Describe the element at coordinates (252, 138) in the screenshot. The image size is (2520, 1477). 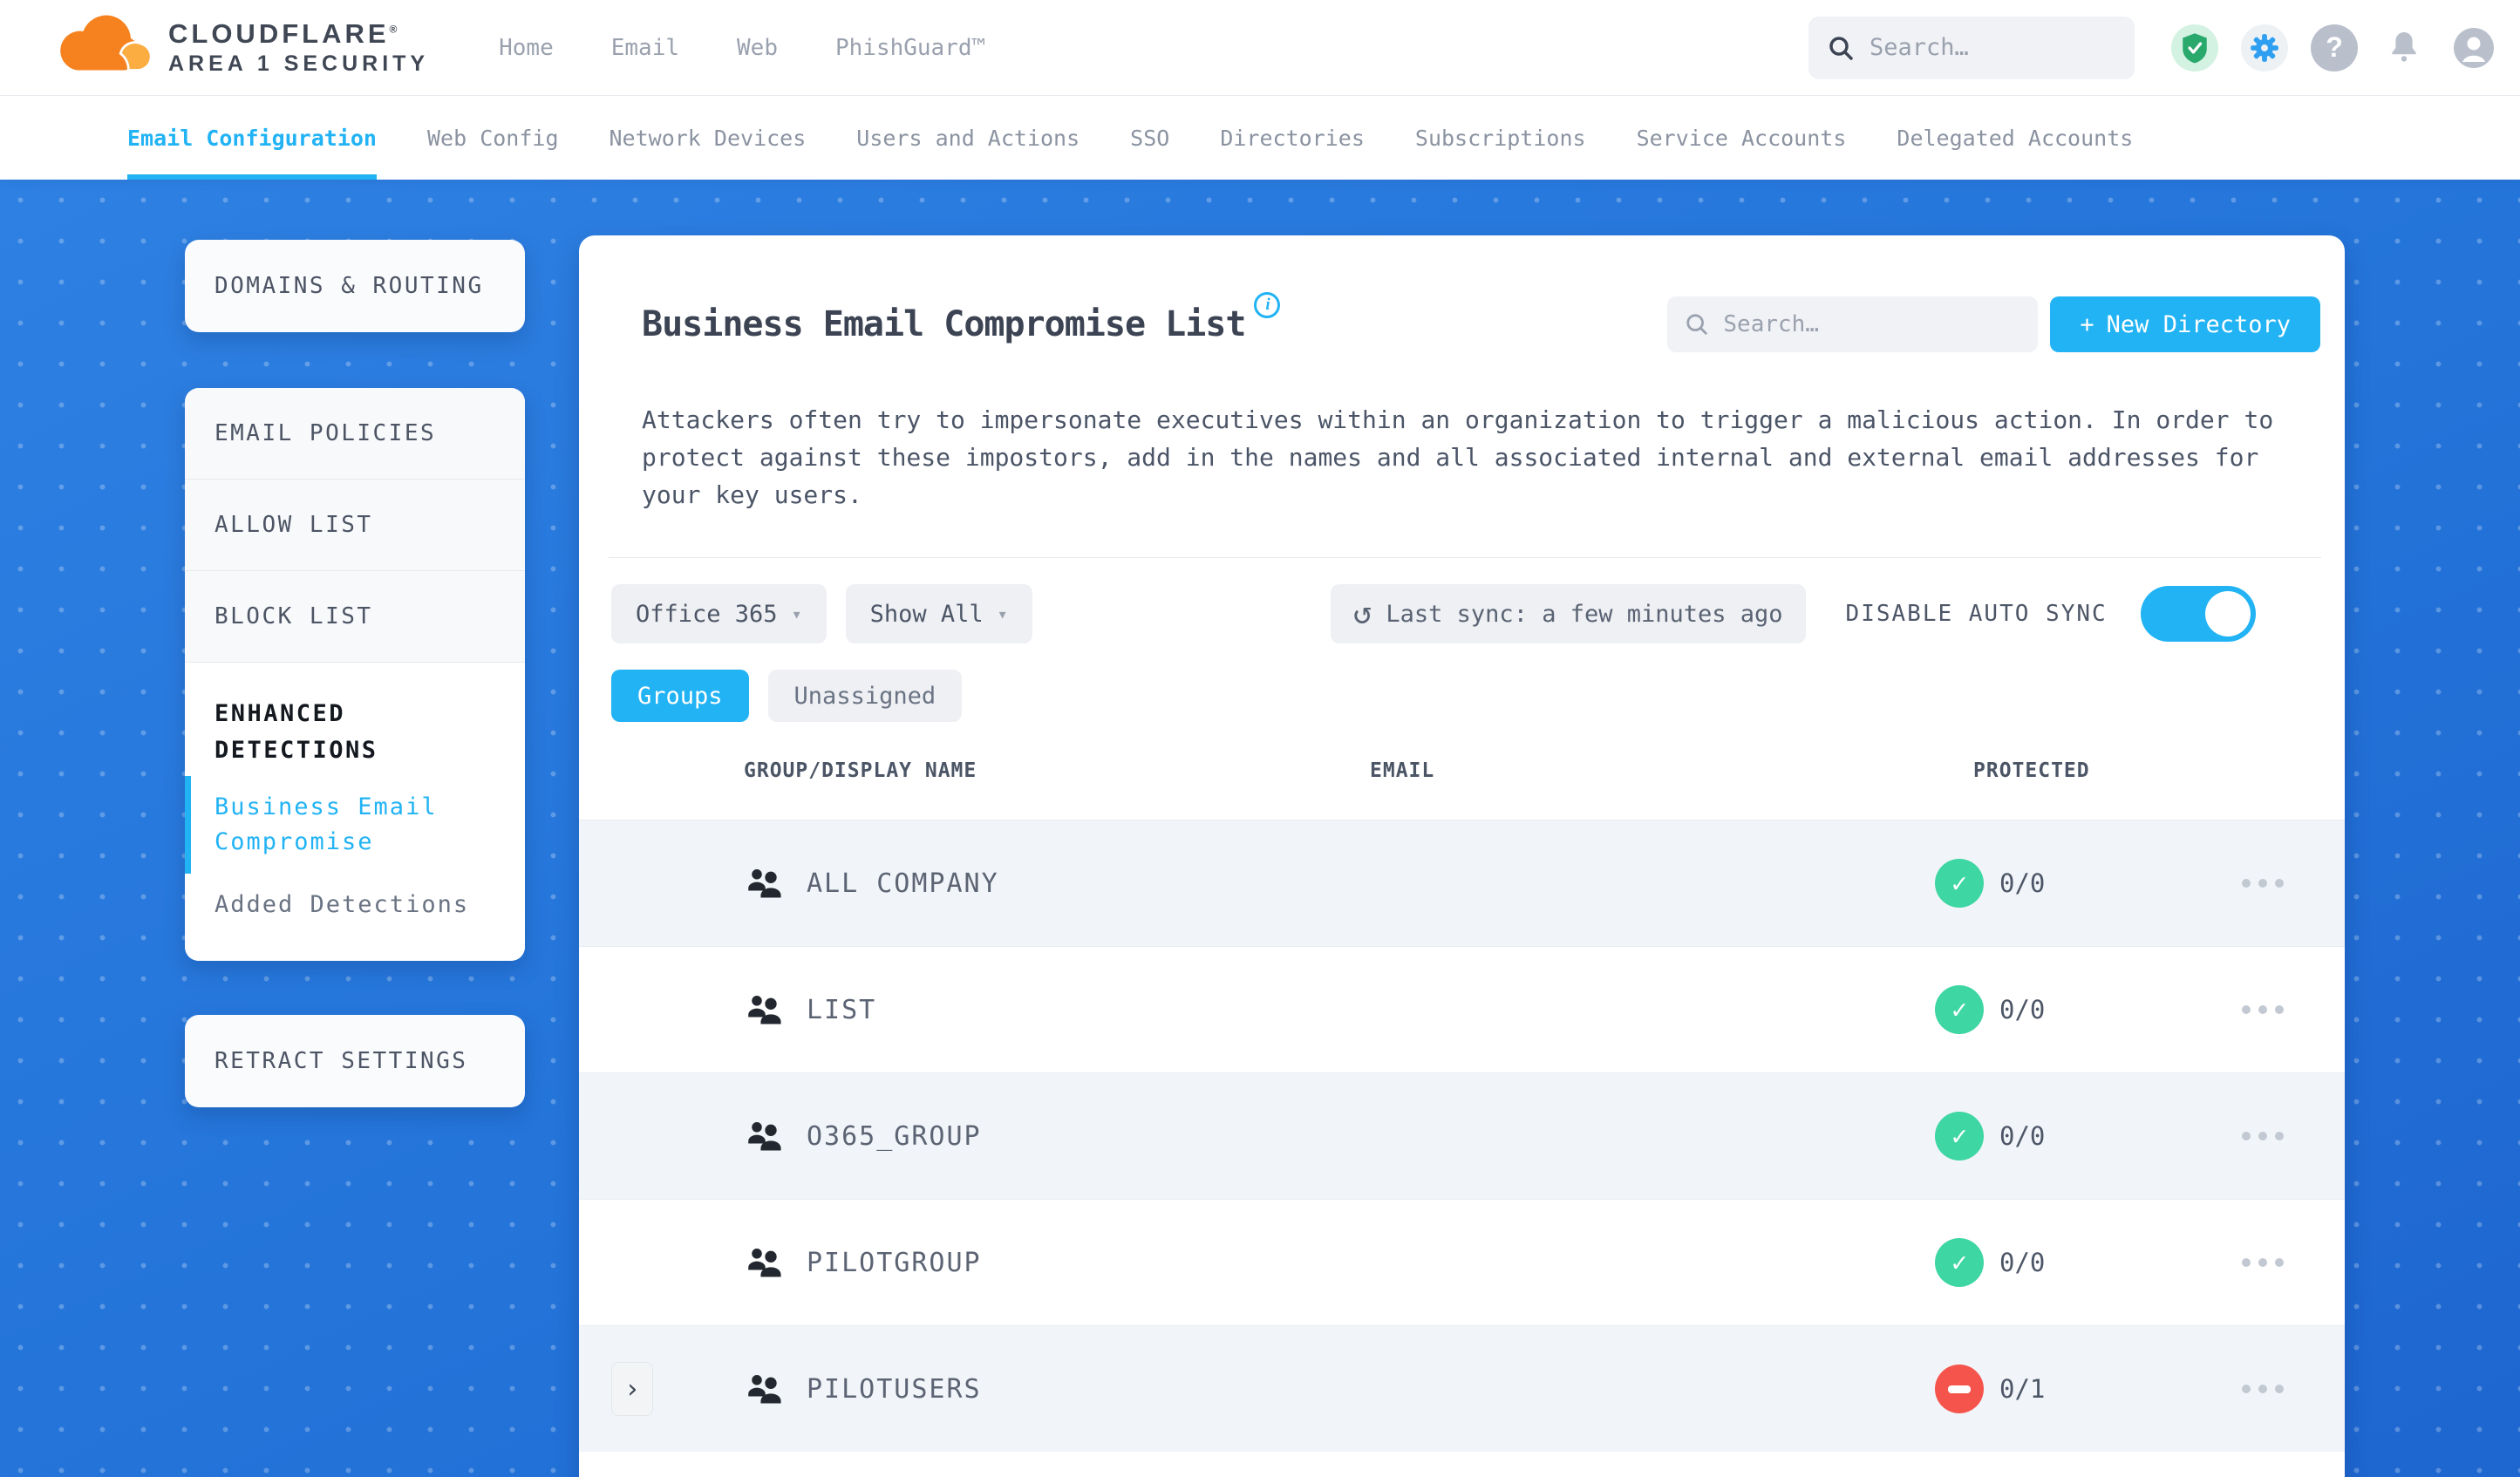
I see `tab-email-configuration: Email Configuration` at that location.